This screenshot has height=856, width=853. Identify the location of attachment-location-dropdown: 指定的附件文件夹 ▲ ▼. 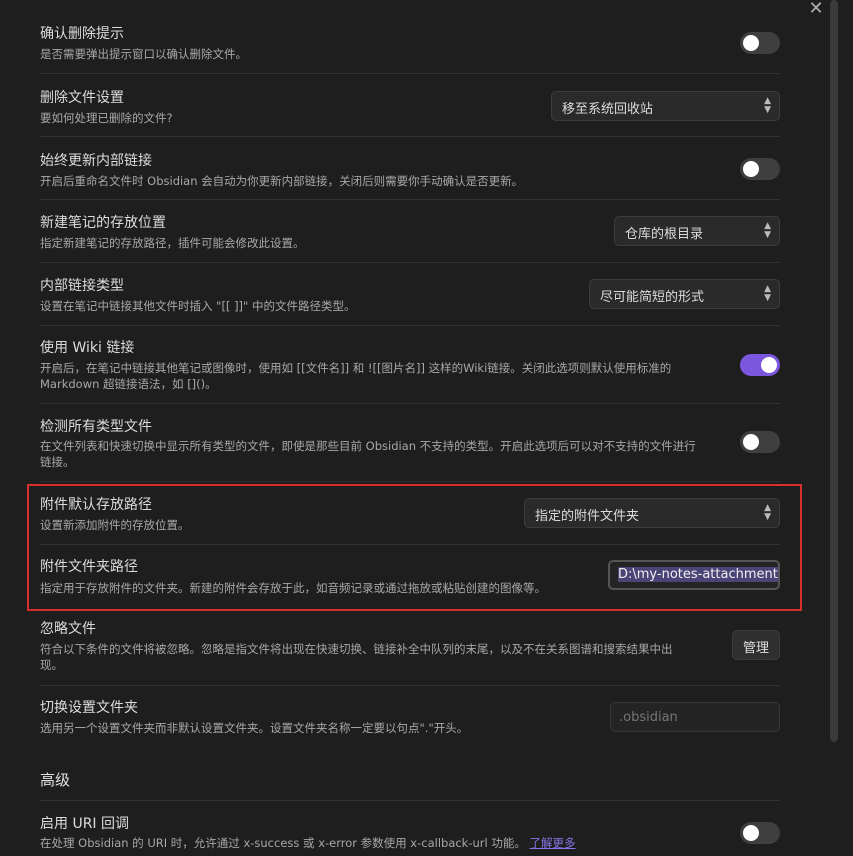
(652, 513).